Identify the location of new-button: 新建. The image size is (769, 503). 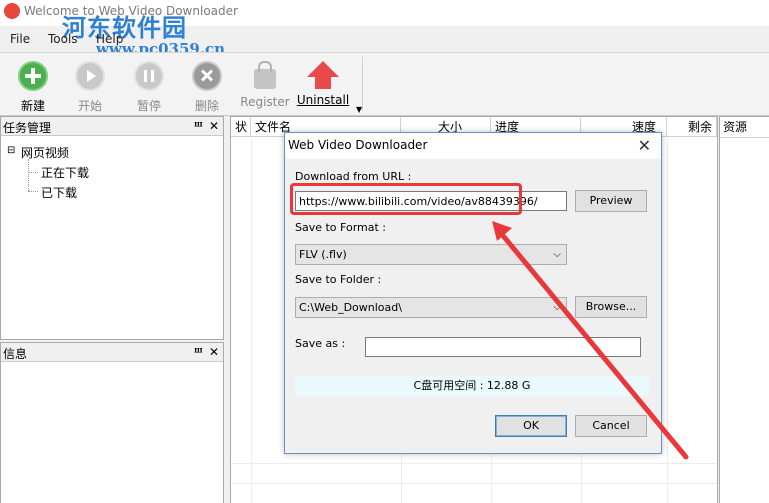
(33, 87).